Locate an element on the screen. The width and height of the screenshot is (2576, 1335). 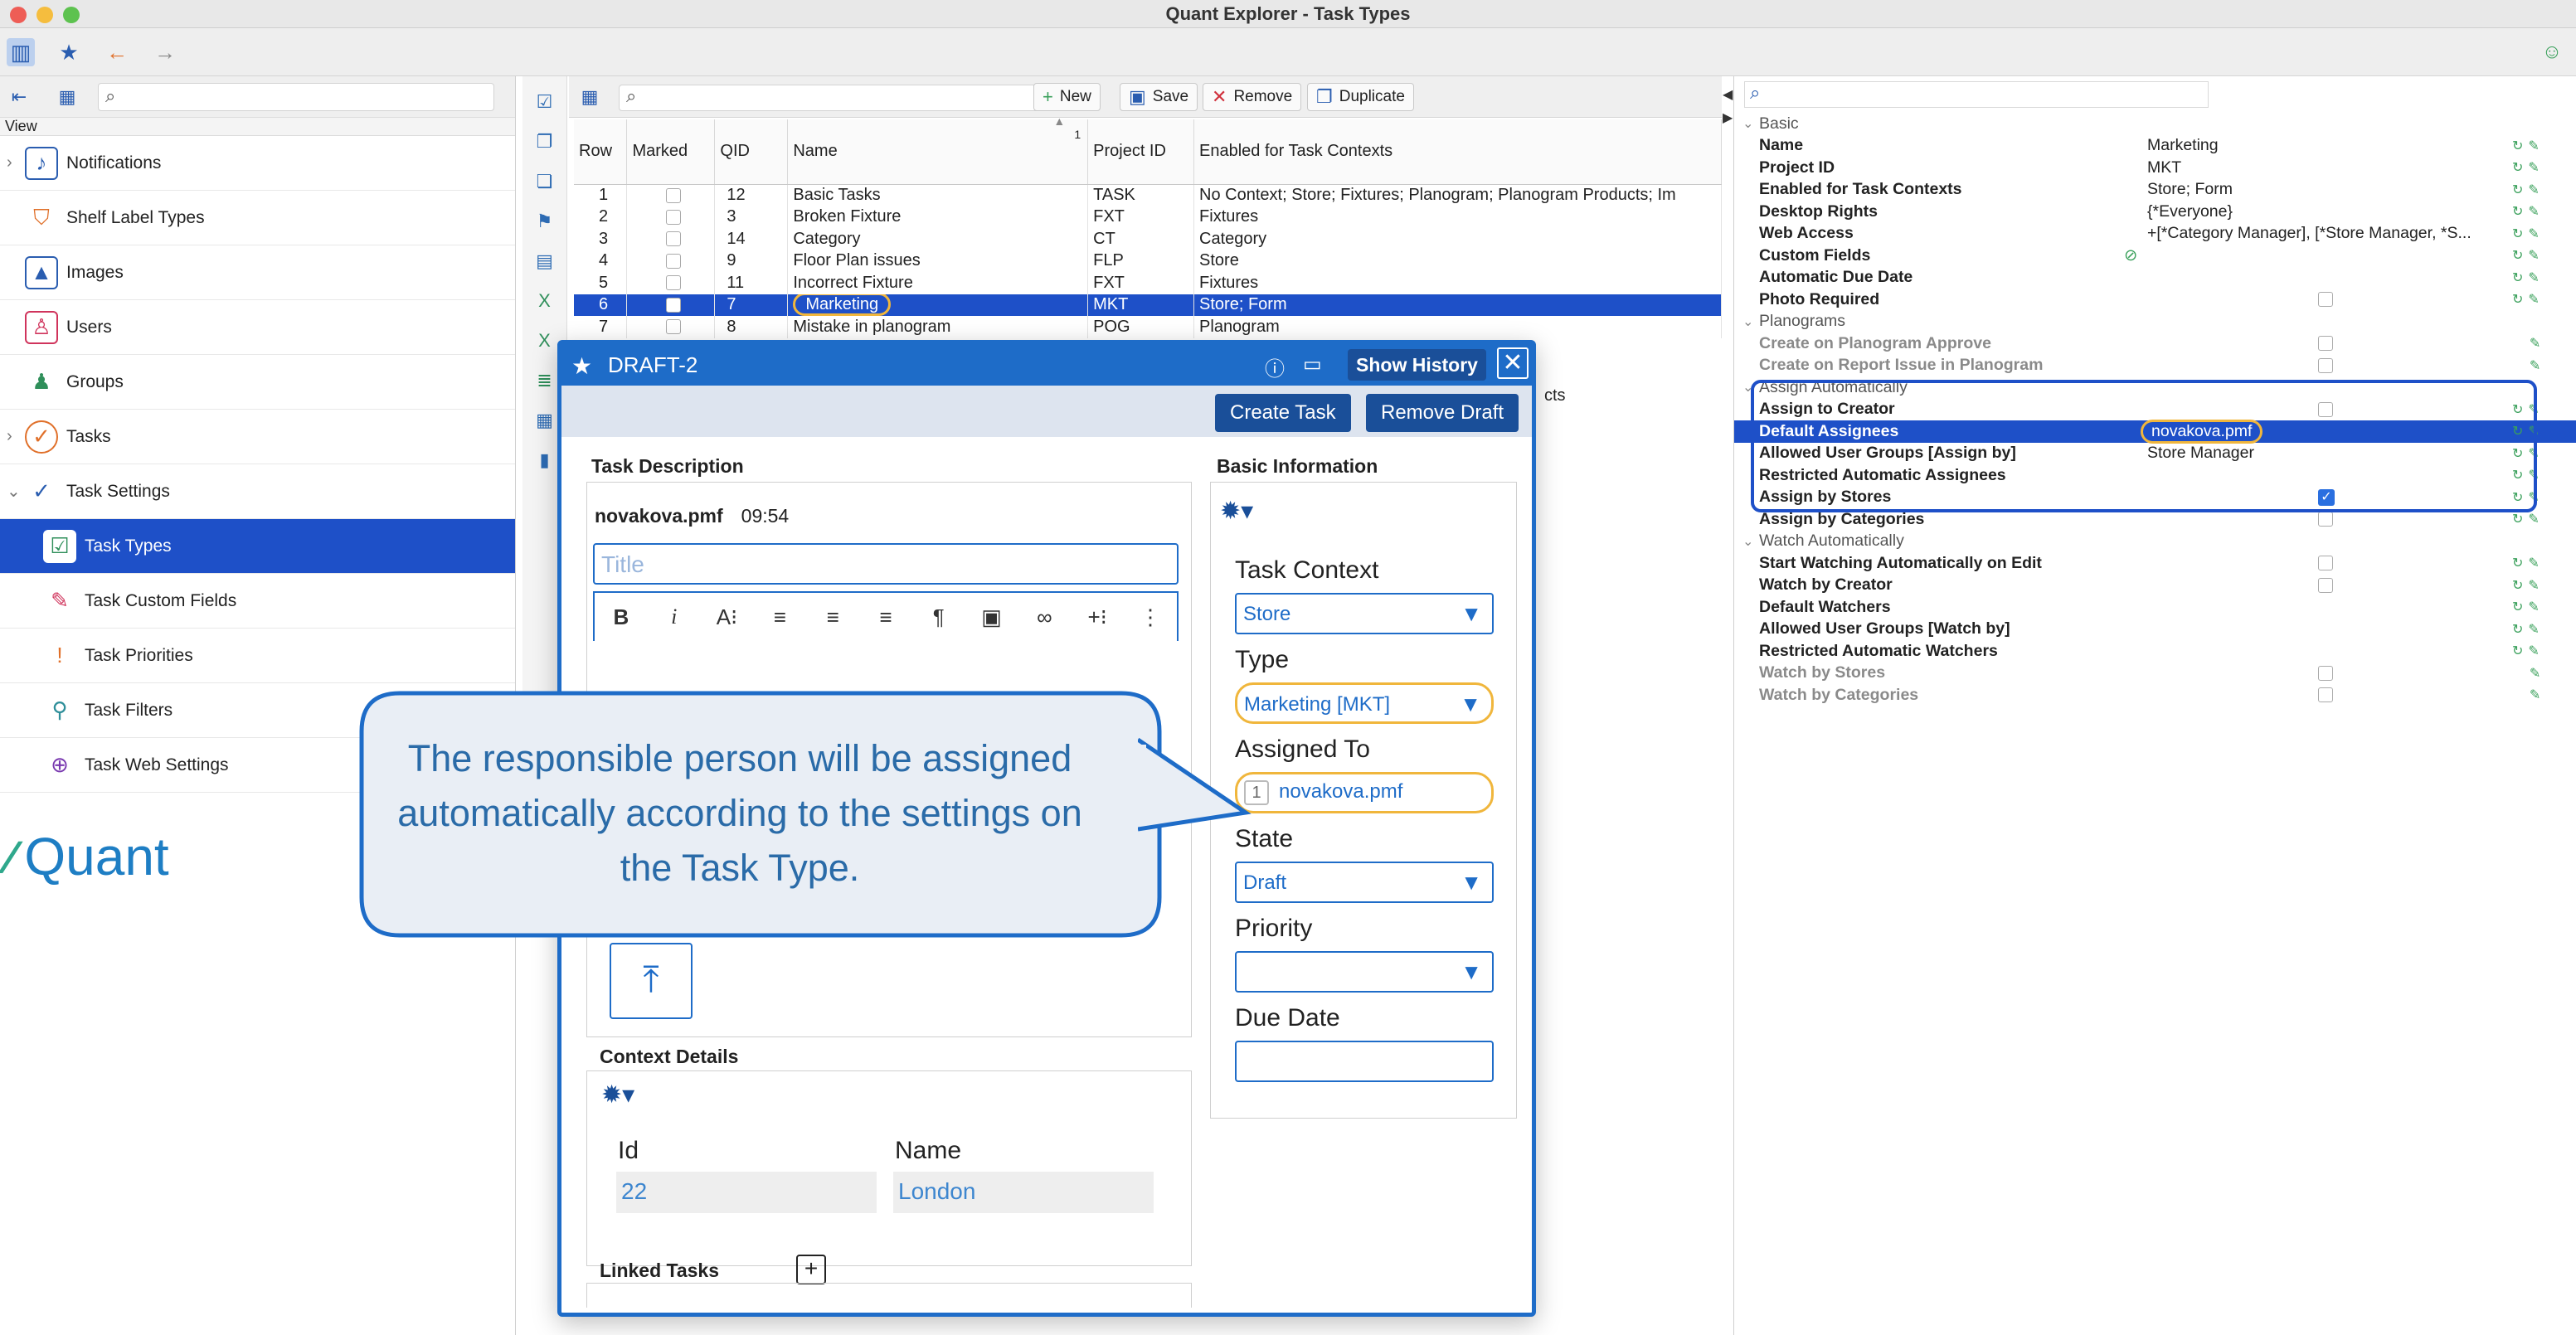
title-input: Title is located at coordinates (886, 564).